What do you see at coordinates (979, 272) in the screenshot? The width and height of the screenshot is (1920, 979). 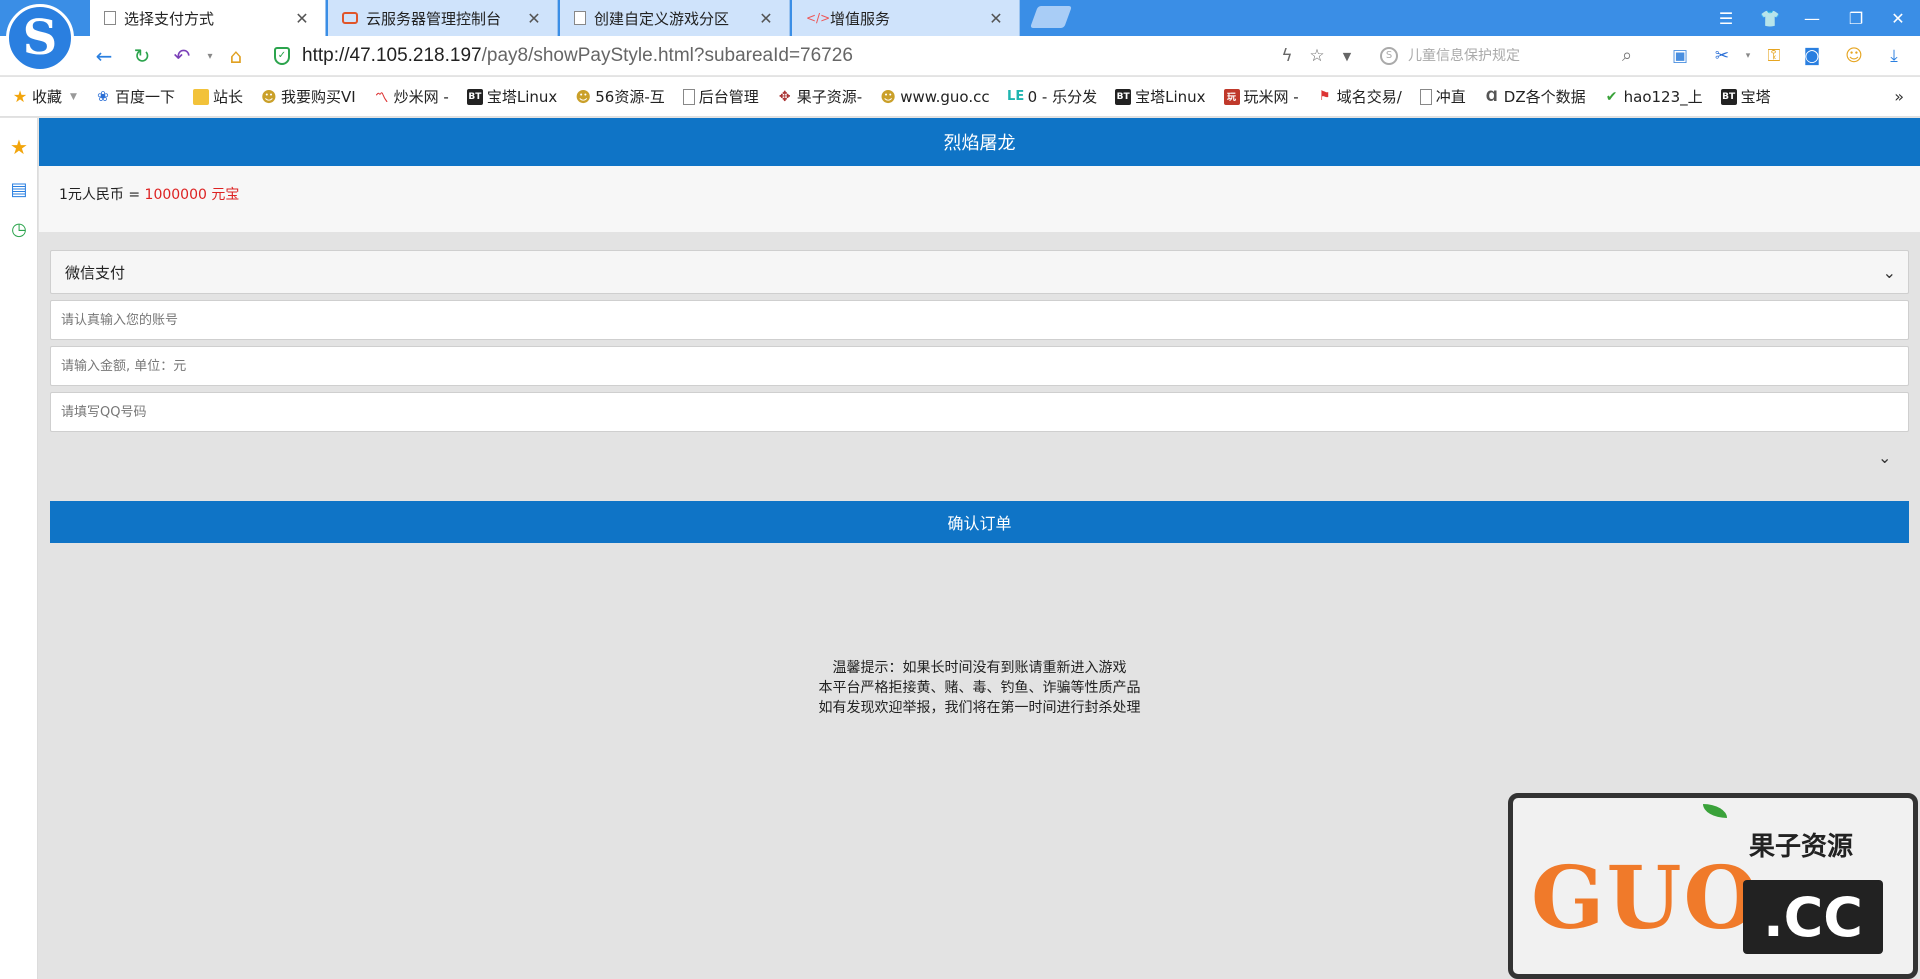 I see `payment-method-select: 微信支付 ⌄` at bounding box center [979, 272].